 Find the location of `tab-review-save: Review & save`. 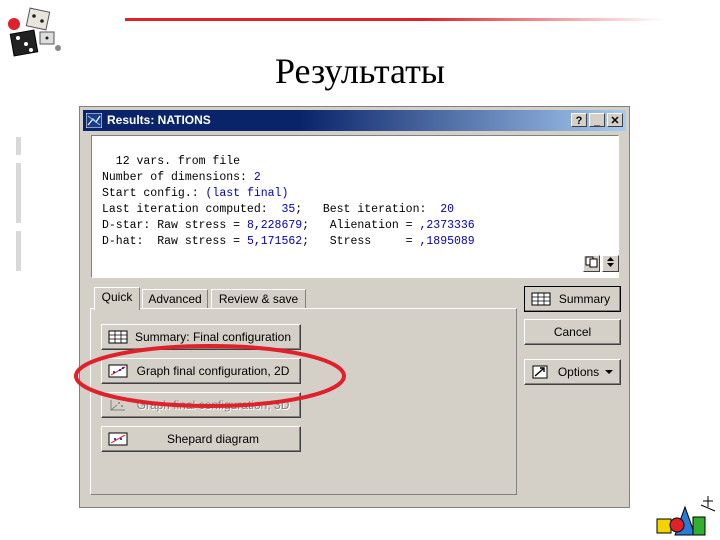

tab-review-save: Review & save is located at coordinates (258, 299).